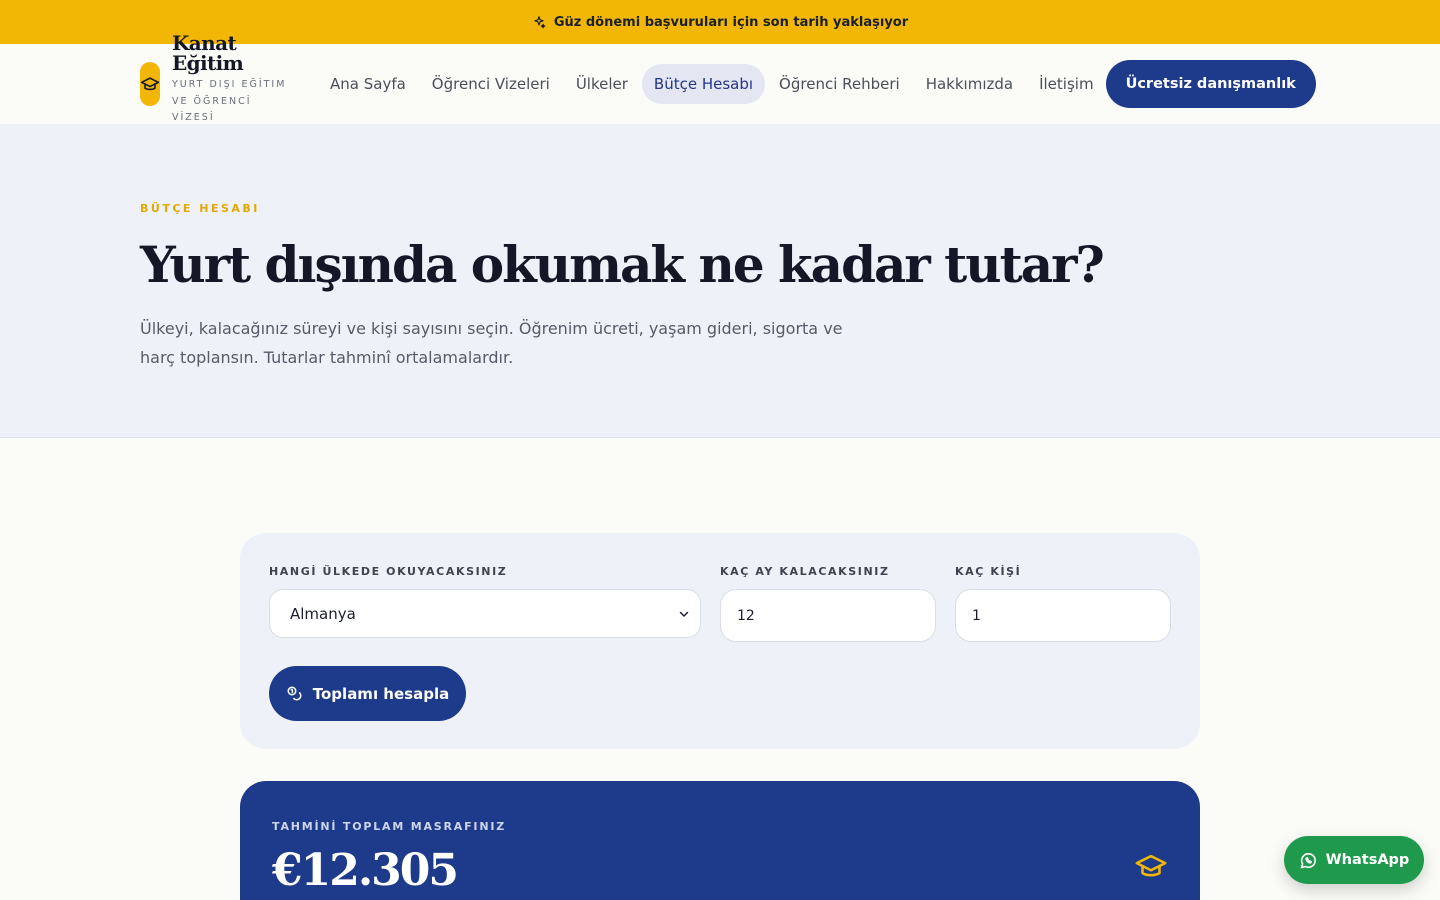 Image resolution: width=1440 pixels, height=900 pixels. I want to click on country-label: HANGİ ÜLKEDE OKUYACAKSINIZ, so click(388, 571).